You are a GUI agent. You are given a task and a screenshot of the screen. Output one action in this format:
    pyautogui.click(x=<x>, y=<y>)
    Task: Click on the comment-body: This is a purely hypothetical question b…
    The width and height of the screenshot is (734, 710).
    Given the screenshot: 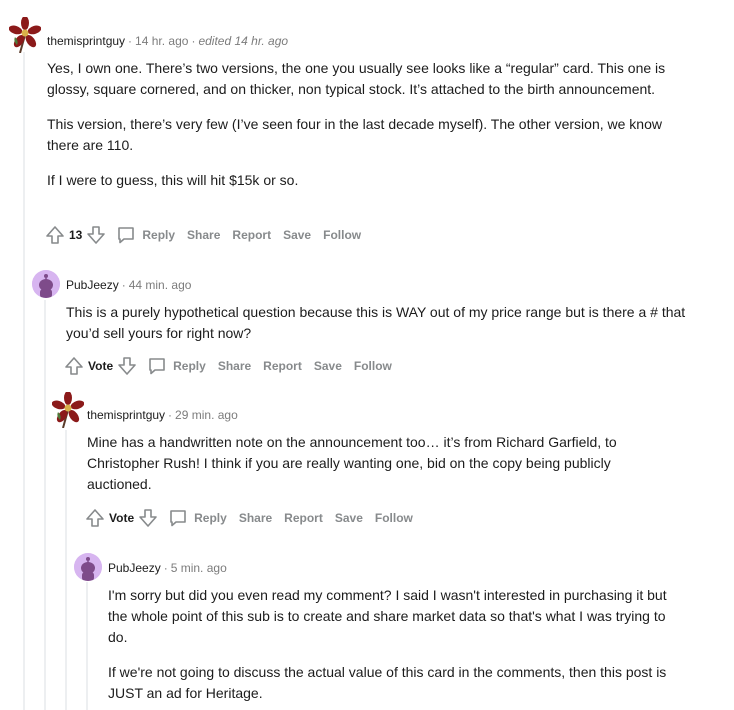 What is the action you would take?
    pyautogui.click(x=376, y=330)
    